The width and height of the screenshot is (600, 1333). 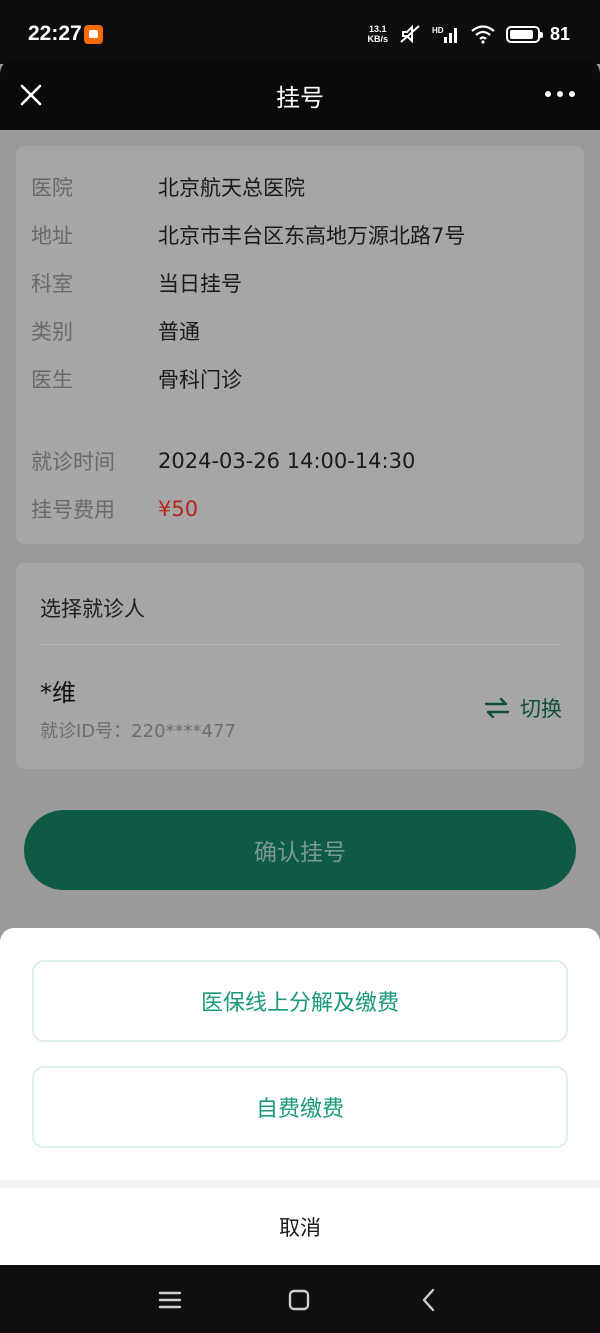 I want to click on sheet-separator, so click(x=300, y=1184).